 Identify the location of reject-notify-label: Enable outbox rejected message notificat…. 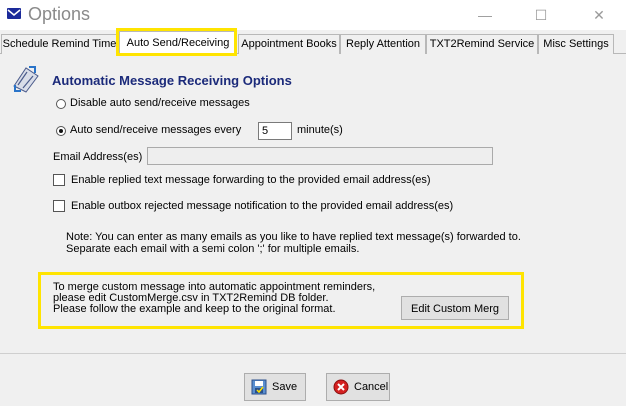
(262, 206).